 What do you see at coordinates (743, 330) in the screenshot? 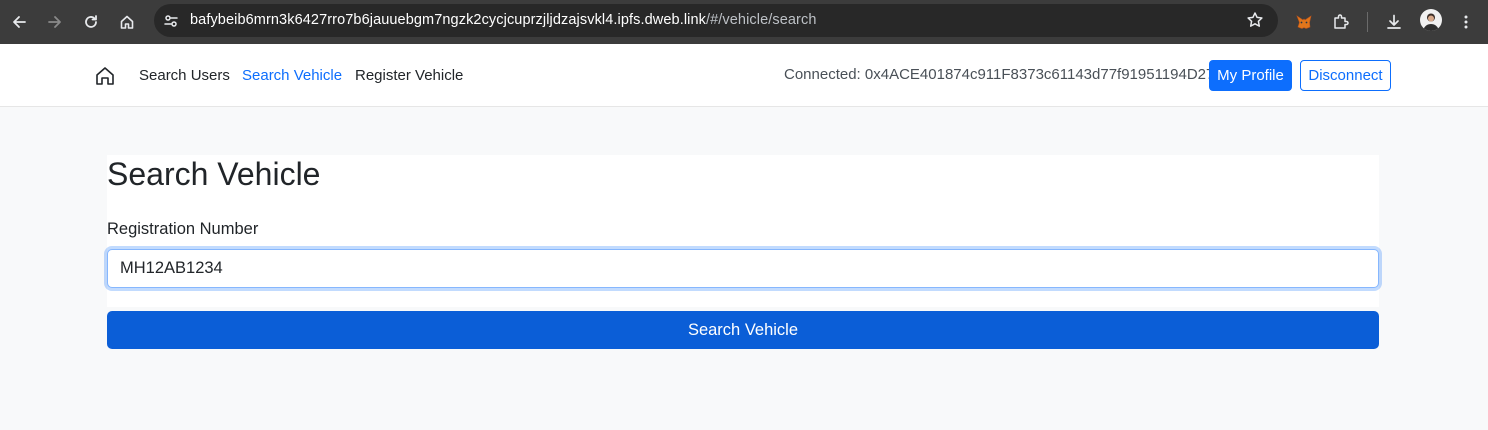
I see `search-vehicle-button: Search Vehicle` at bounding box center [743, 330].